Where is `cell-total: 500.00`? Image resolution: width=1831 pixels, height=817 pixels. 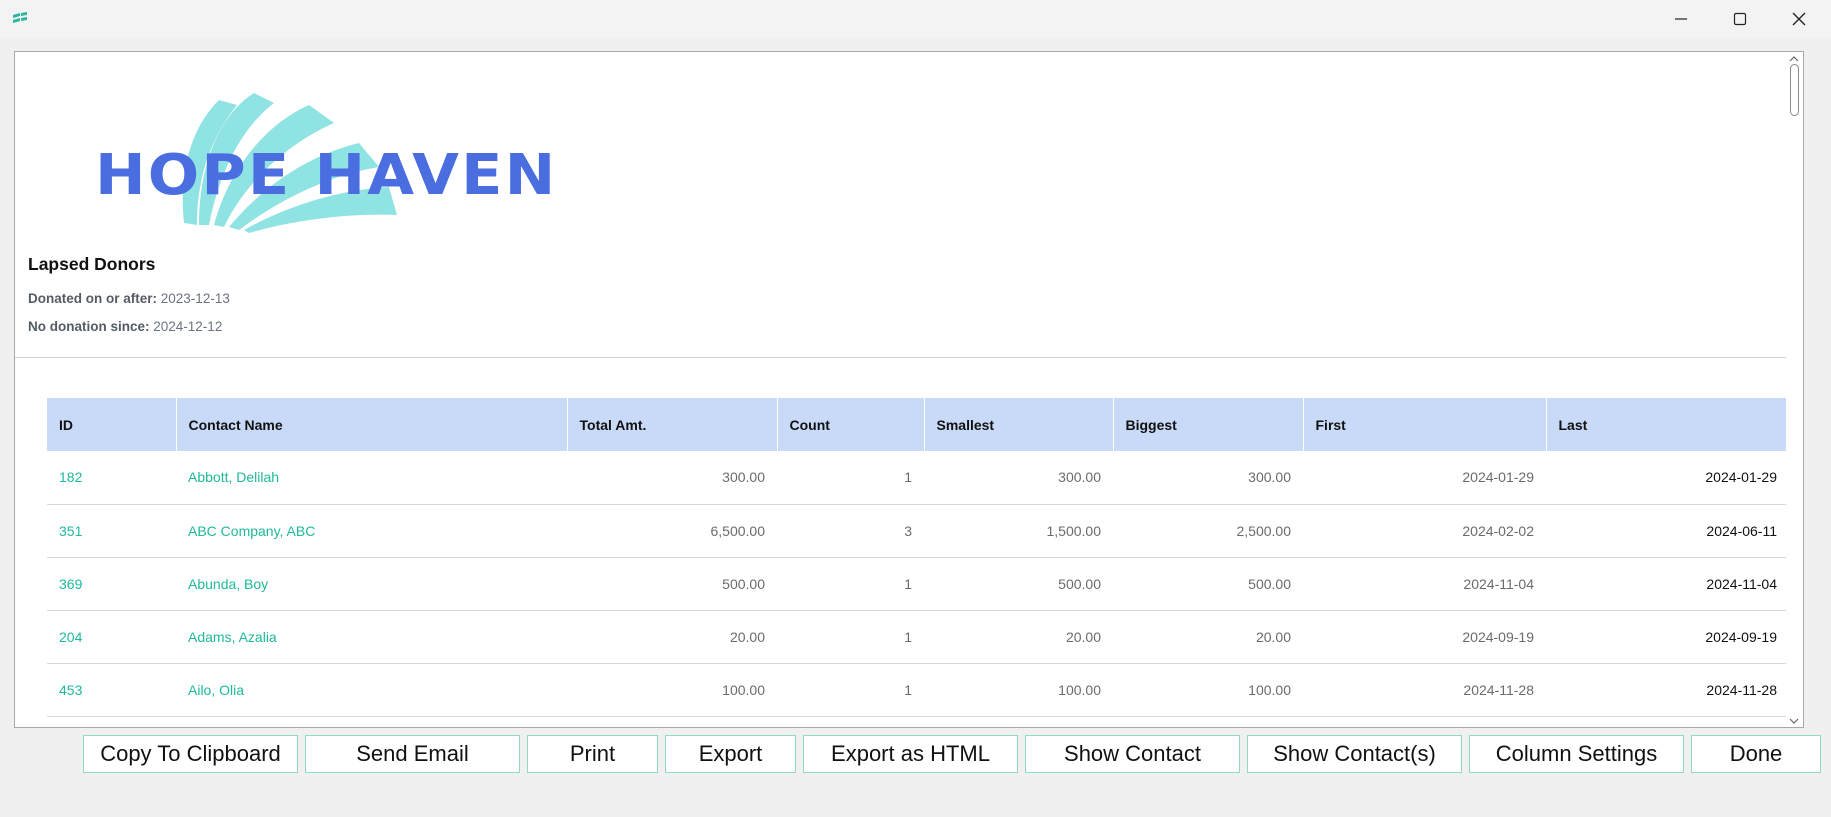
cell-total: 500.00 is located at coordinates (672, 584).